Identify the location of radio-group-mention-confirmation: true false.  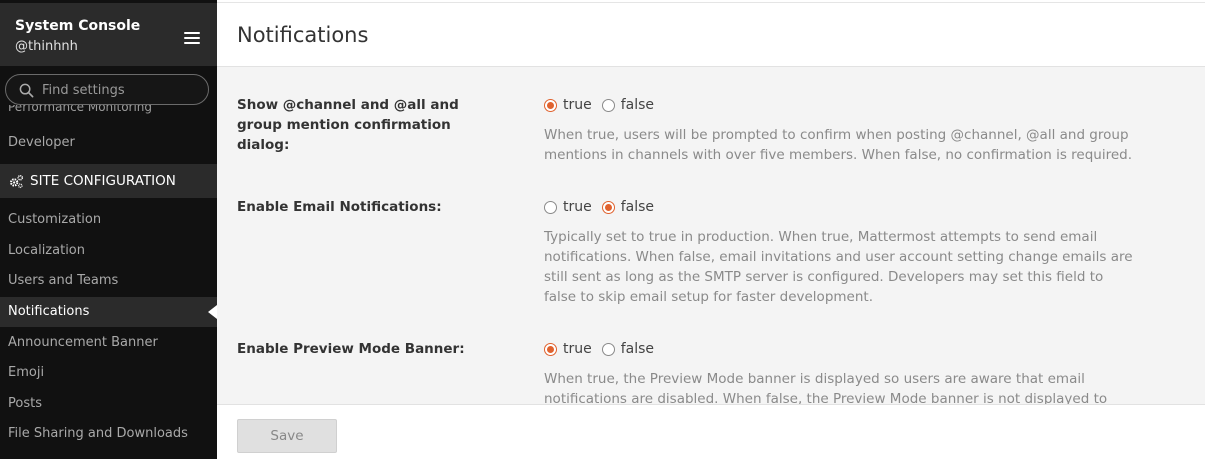
(604, 105).